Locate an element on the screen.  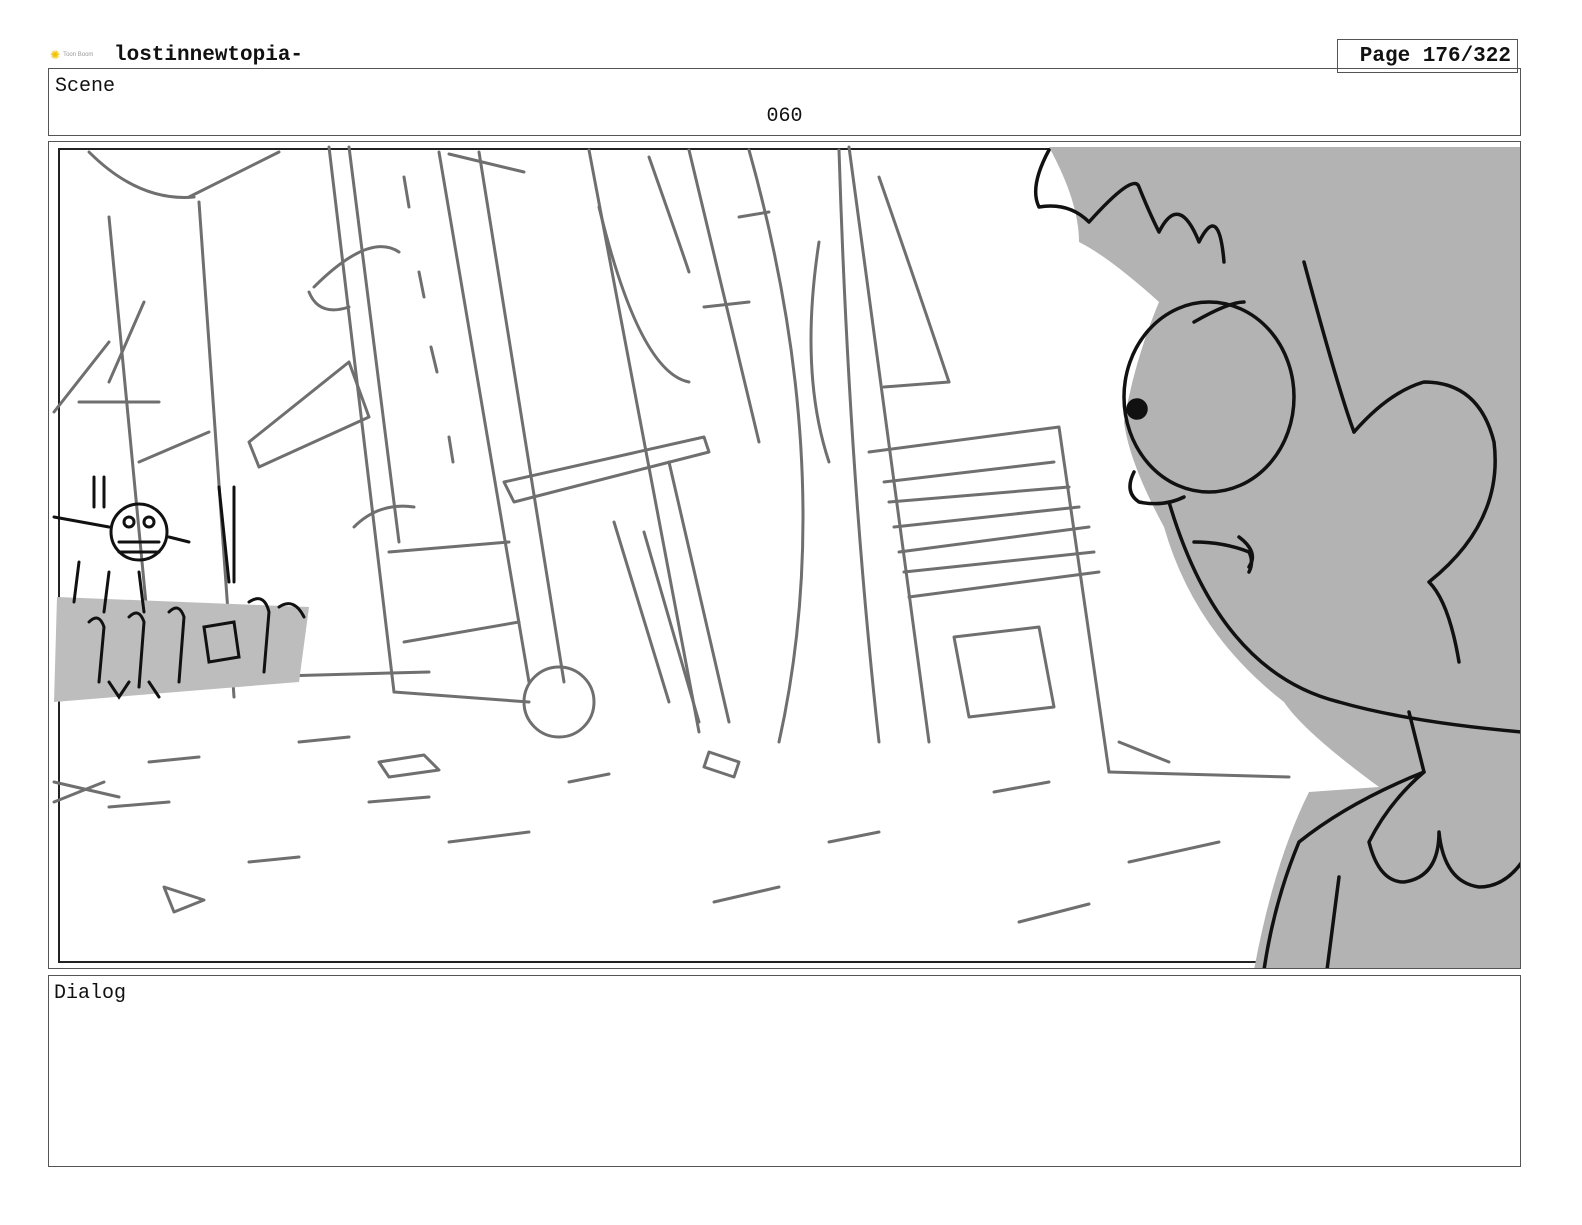
logo-text: Toon Boom is located at coordinates (78, 55).